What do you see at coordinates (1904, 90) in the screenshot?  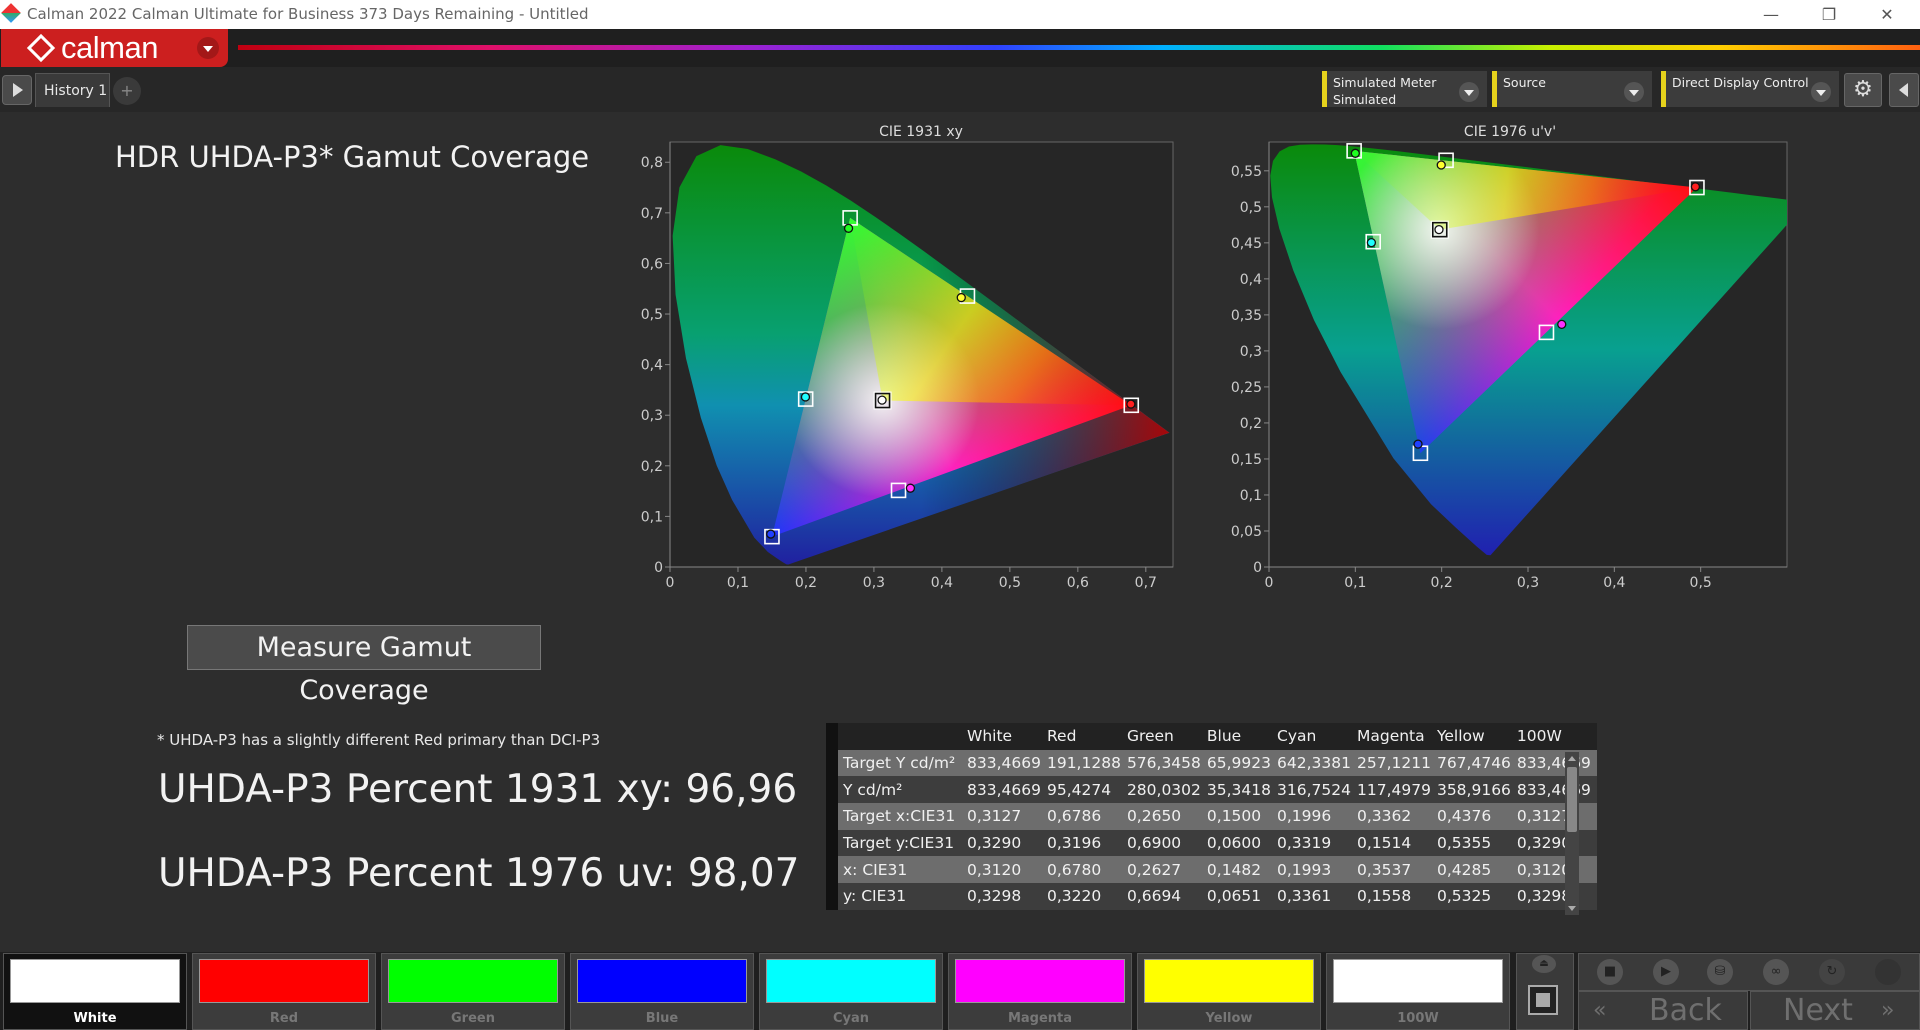 I see `collapse-panel-icon` at bounding box center [1904, 90].